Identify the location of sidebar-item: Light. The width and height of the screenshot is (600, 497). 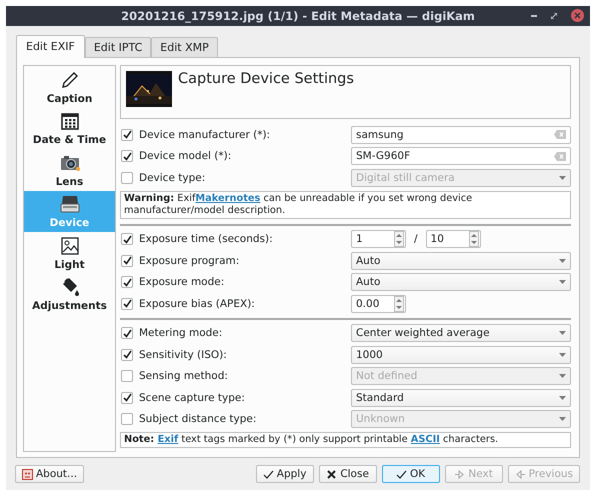
(69, 253).